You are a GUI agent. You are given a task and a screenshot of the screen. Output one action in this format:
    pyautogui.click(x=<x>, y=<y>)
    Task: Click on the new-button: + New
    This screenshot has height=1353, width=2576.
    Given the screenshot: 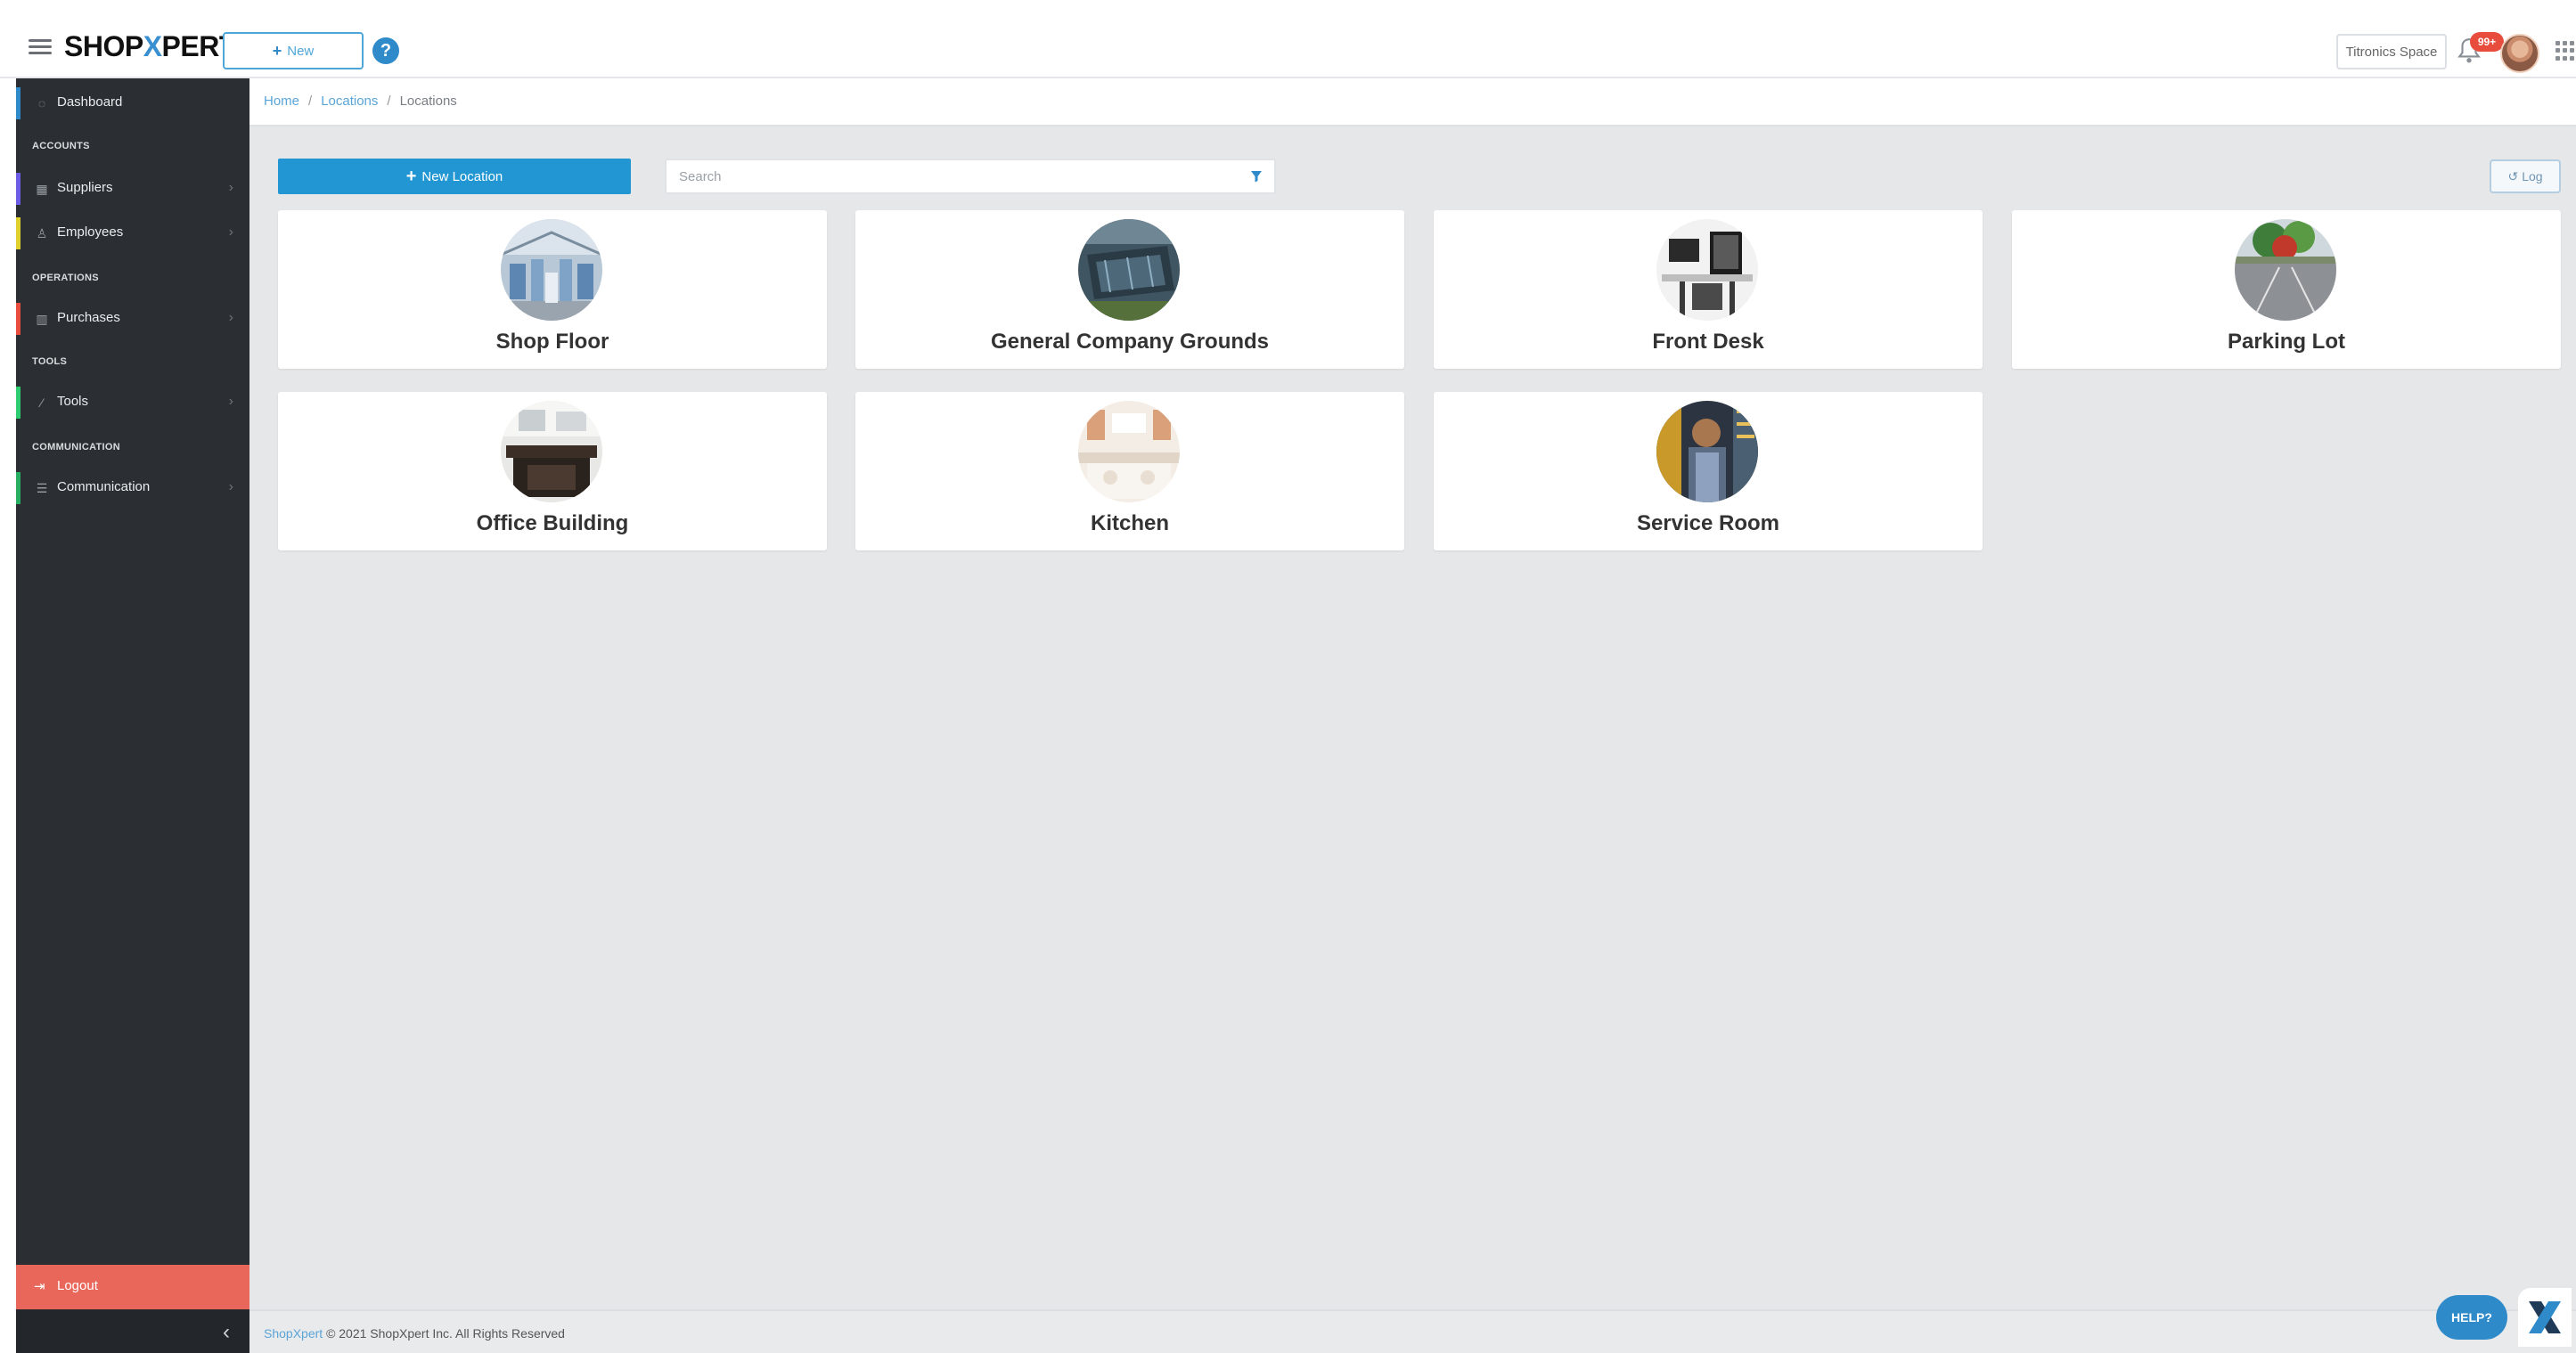 What is the action you would take?
    pyautogui.click(x=293, y=51)
    